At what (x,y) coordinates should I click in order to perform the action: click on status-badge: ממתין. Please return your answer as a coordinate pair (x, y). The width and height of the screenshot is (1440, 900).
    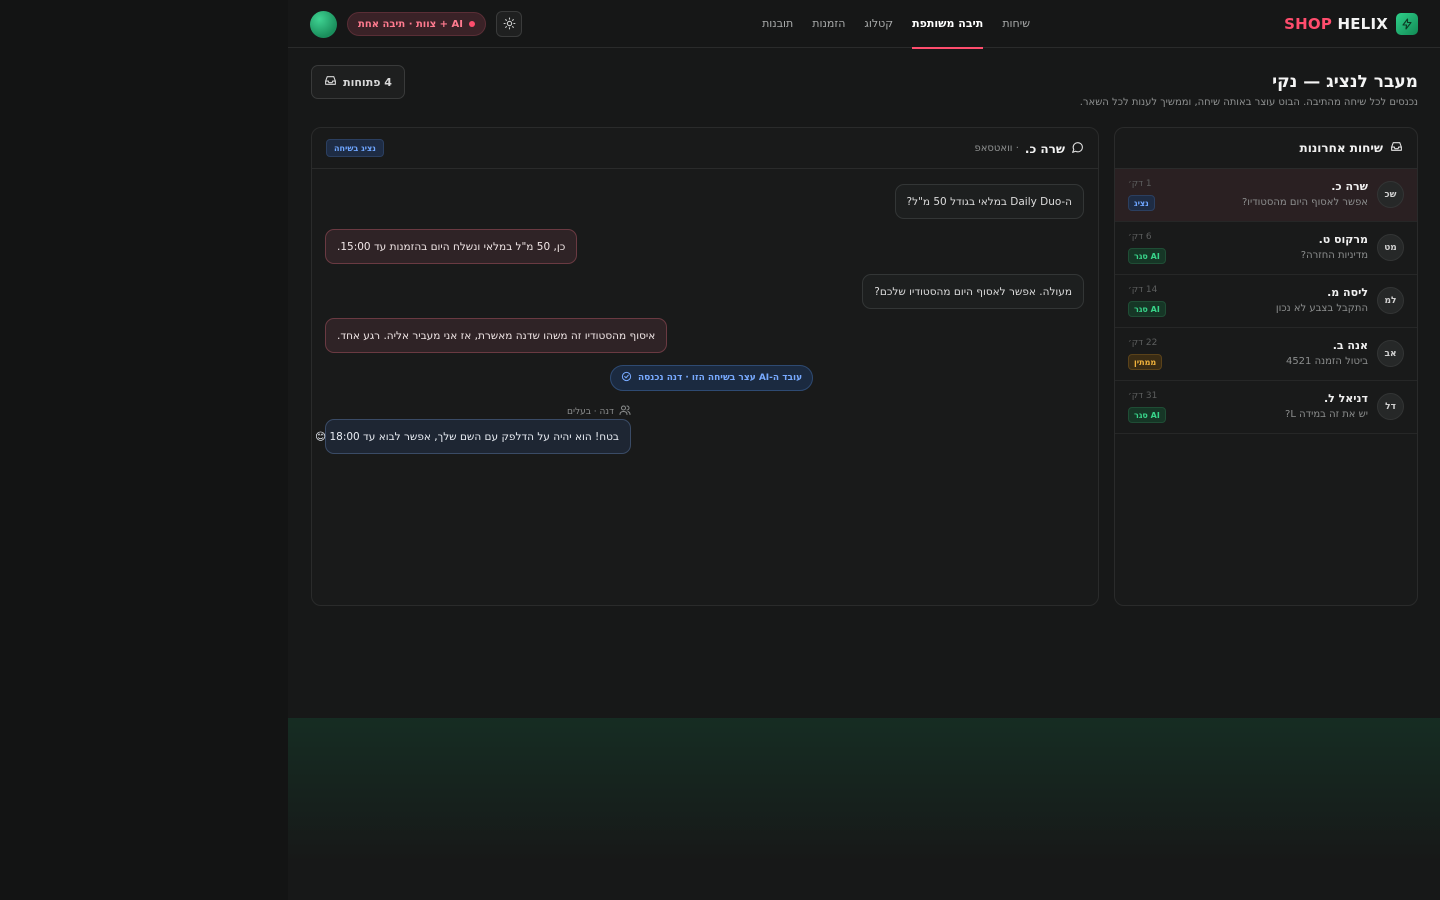
    Looking at the image, I should click on (1145, 362).